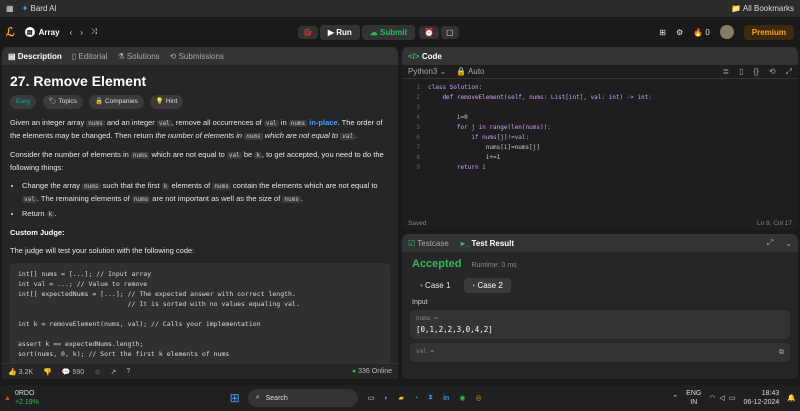 This screenshot has width=800, height=411. What do you see at coordinates (478, 138) in the screenshot?
I see `code-line: if nums[j]!=val:` at bounding box center [478, 138].